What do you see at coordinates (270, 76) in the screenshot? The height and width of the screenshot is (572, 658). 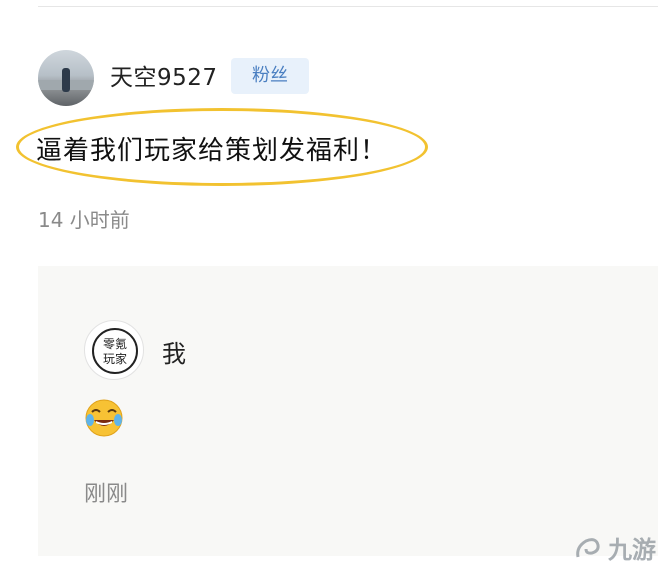 I see `fan-badge: 粉丝` at bounding box center [270, 76].